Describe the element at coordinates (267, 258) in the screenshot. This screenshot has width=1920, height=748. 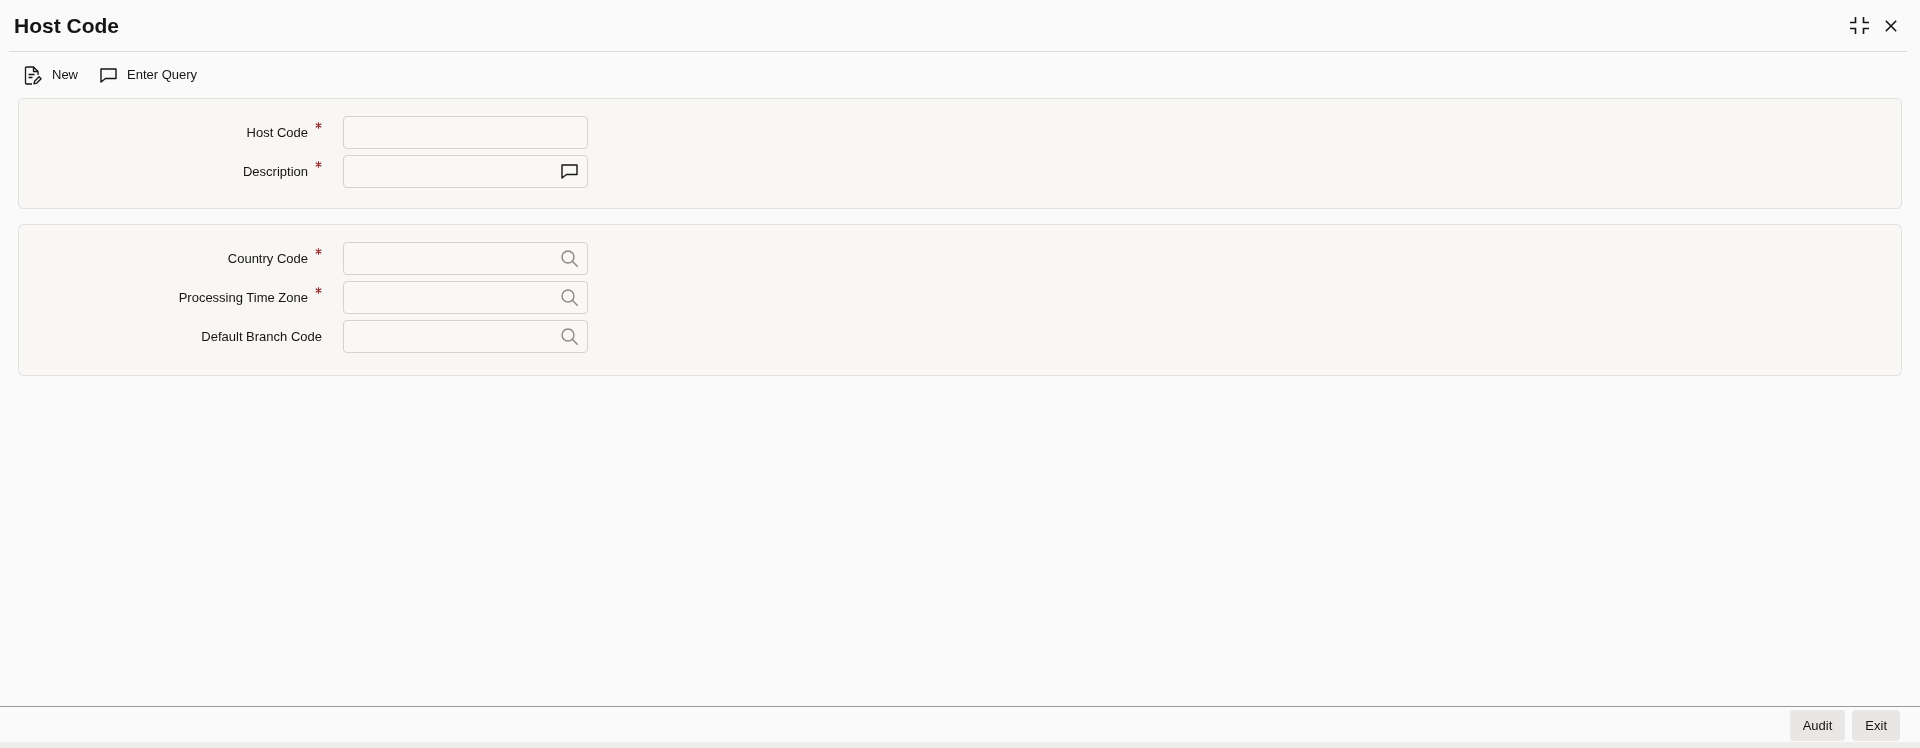
I see `field-label: Country Code` at that location.